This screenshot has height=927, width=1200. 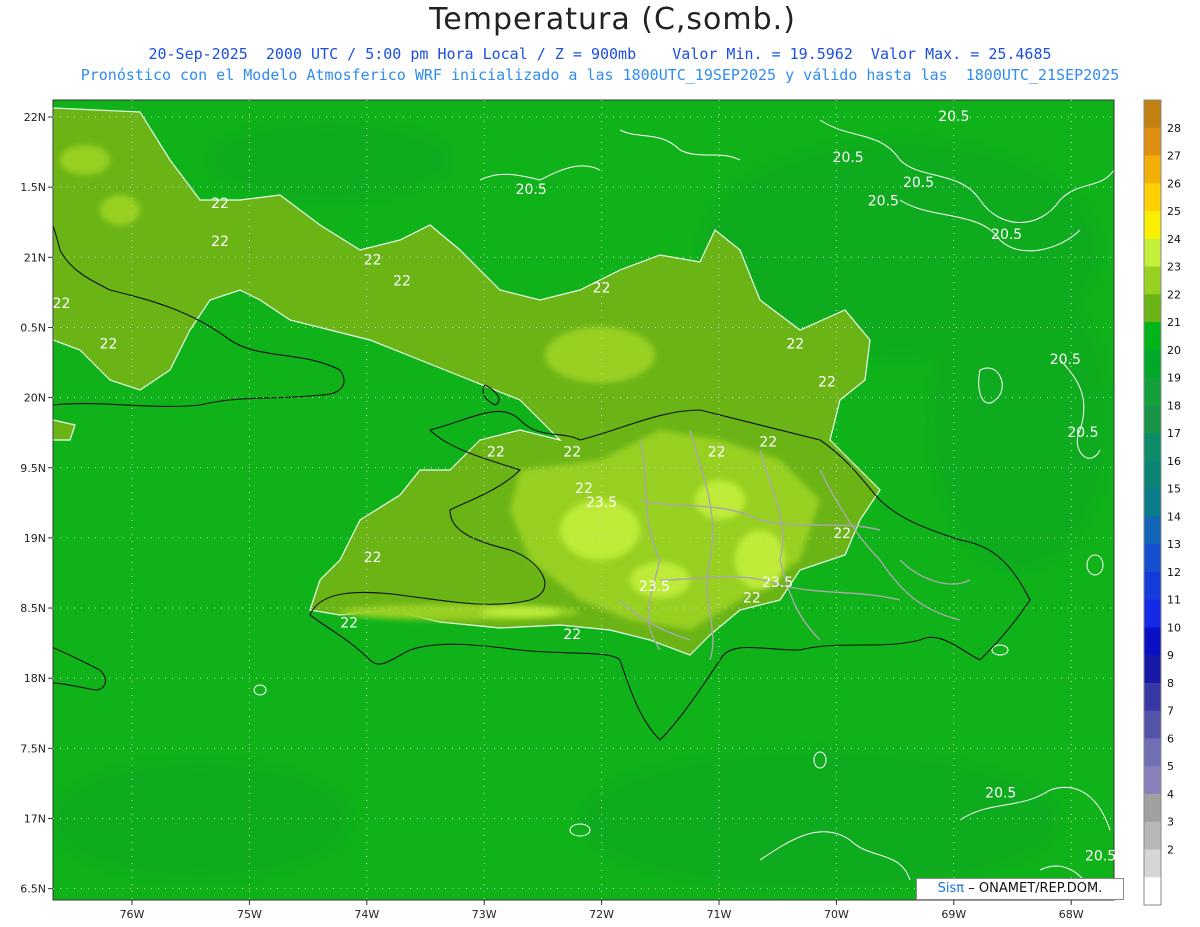 I want to click on lat-tick-label: 1.5N, so click(x=33, y=187).